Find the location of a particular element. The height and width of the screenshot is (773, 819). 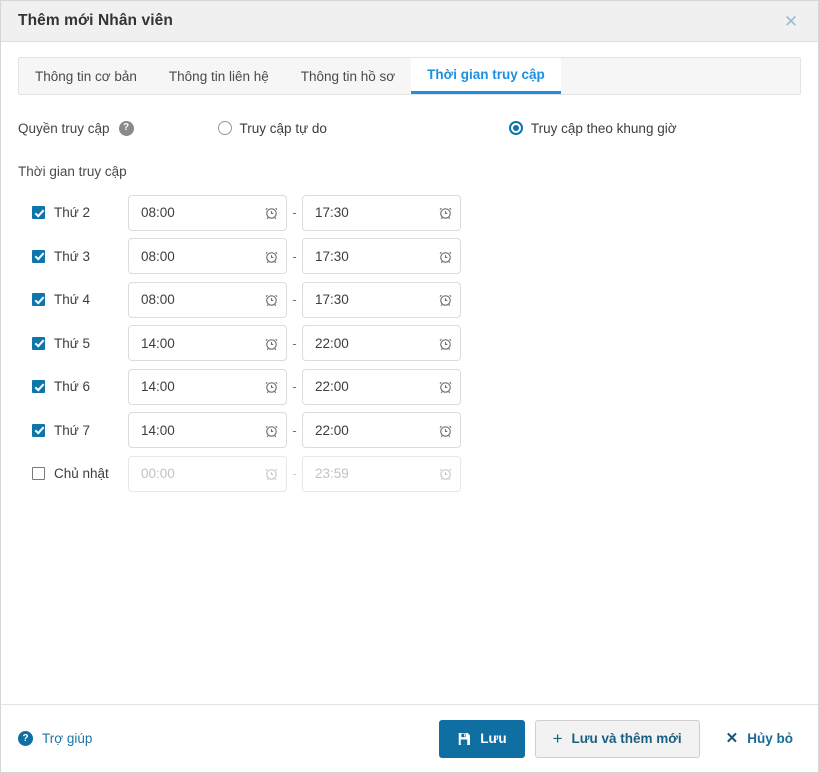

tab-thong-tin-co-ban: Thông tin cơ bản is located at coordinates (86, 76).